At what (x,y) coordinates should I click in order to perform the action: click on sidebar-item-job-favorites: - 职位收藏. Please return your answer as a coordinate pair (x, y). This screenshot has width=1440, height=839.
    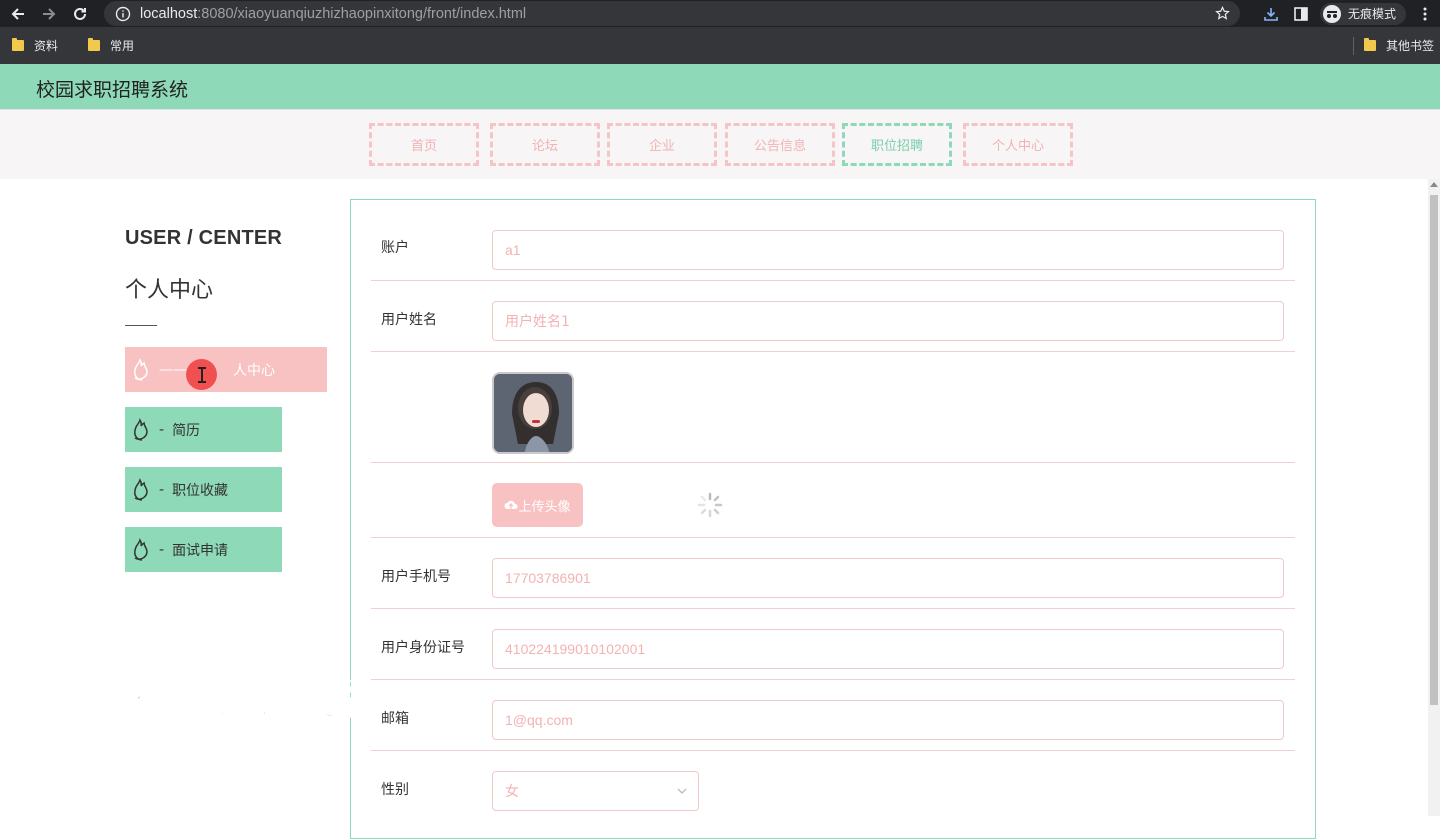
    Looking at the image, I should click on (203, 489).